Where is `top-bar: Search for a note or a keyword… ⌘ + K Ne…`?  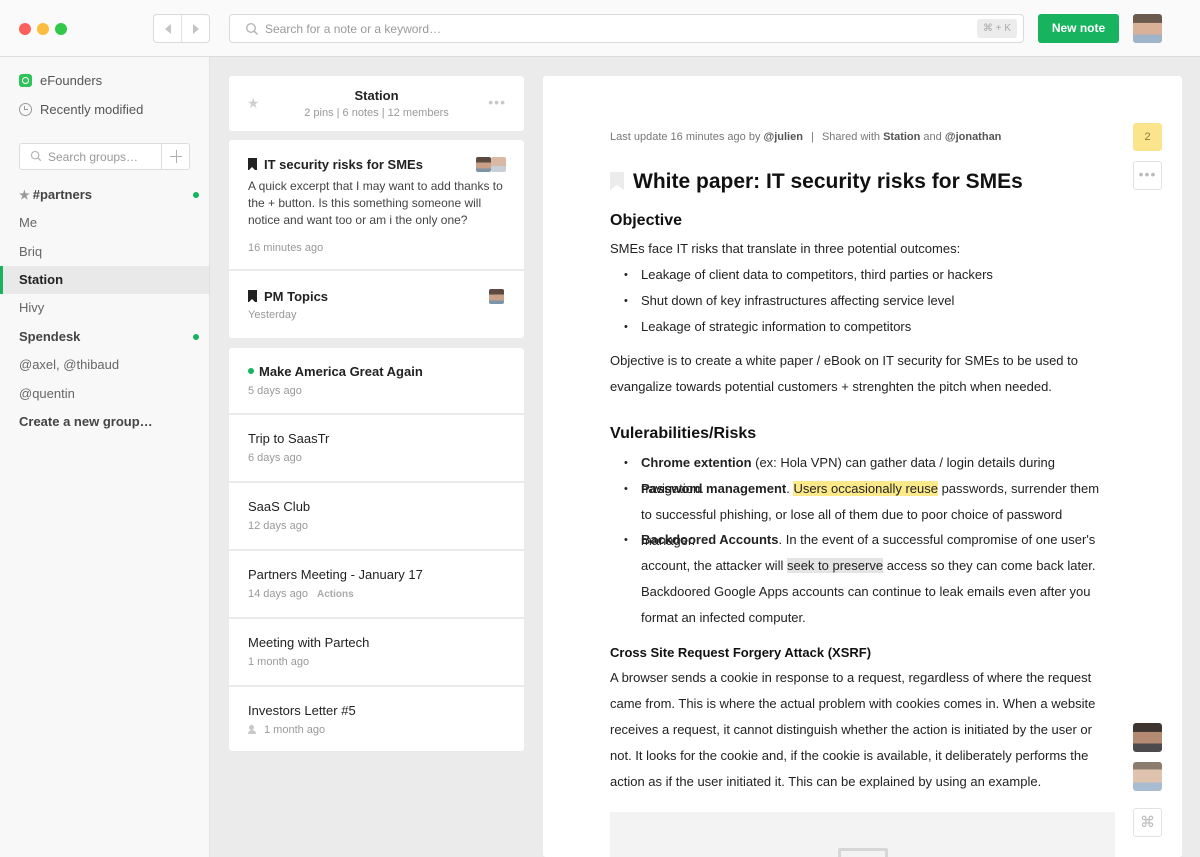 top-bar: Search for a note or a keyword… ⌘ + K Ne… is located at coordinates (600, 28).